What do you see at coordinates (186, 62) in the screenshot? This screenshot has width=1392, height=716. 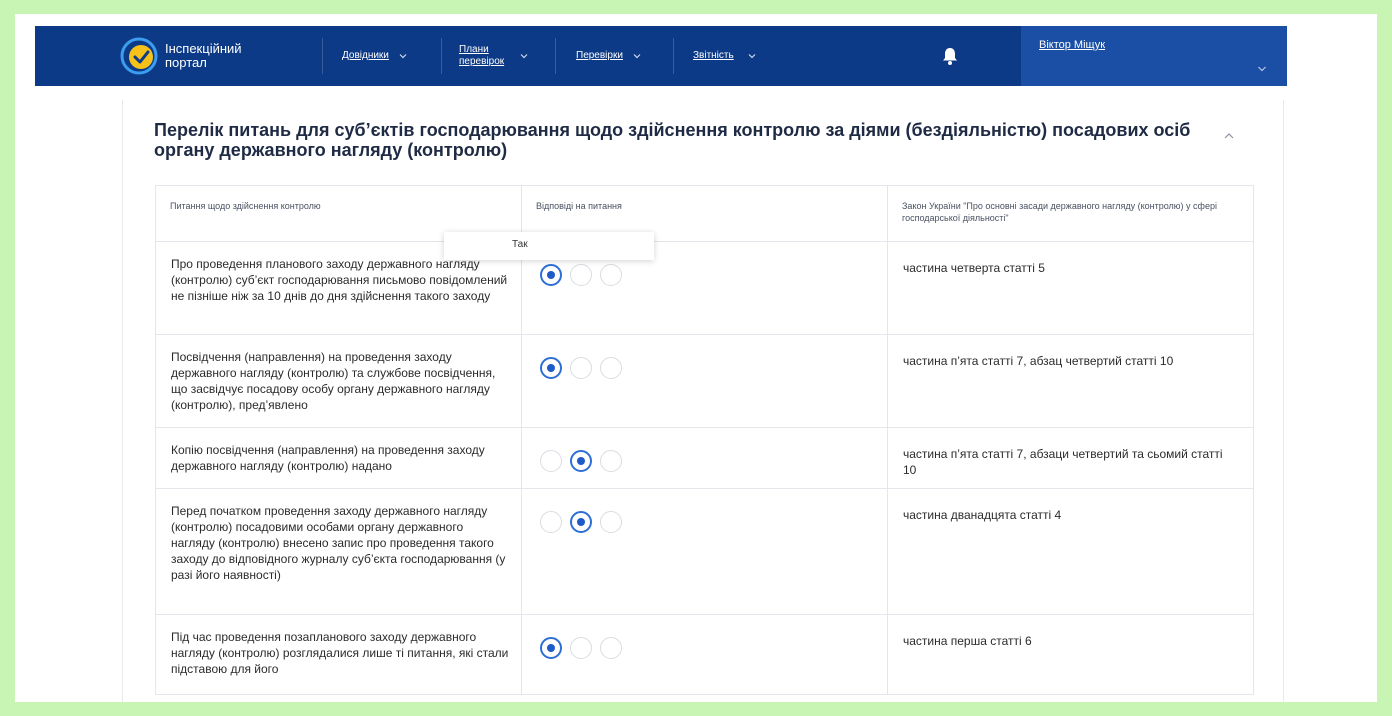 I see `brand-line-2: портал` at bounding box center [186, 62].